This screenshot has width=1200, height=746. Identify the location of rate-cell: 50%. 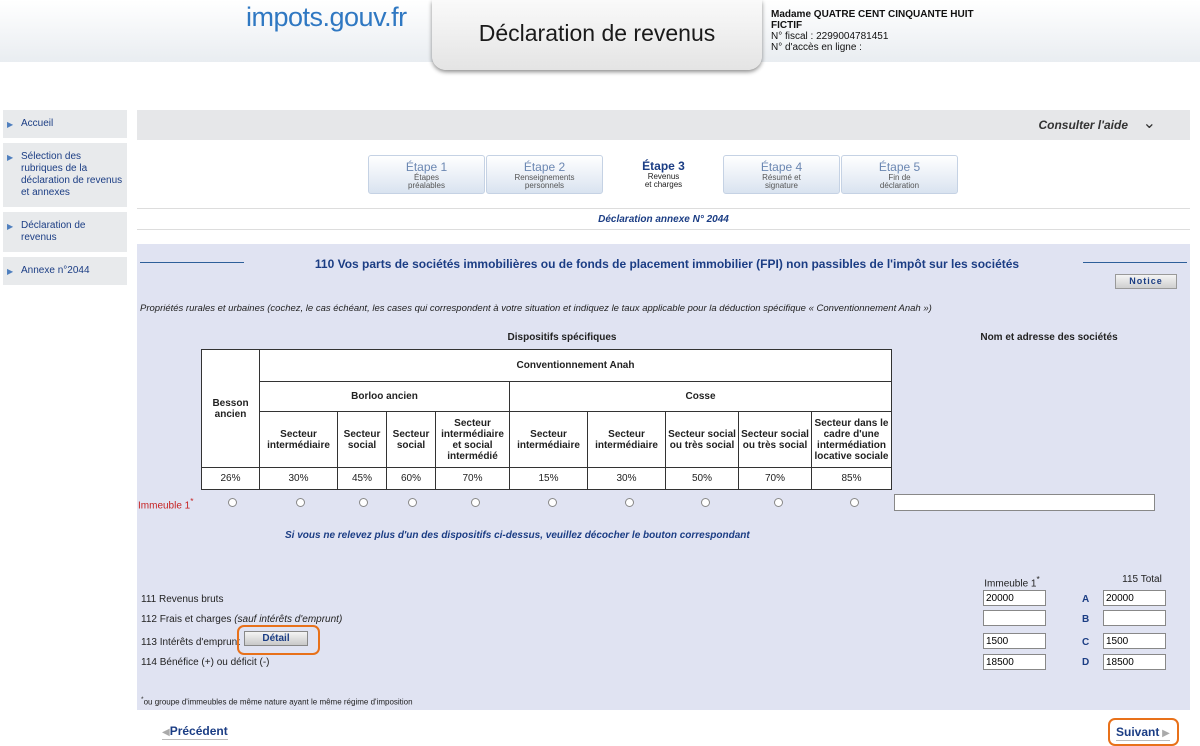
(702, 478).